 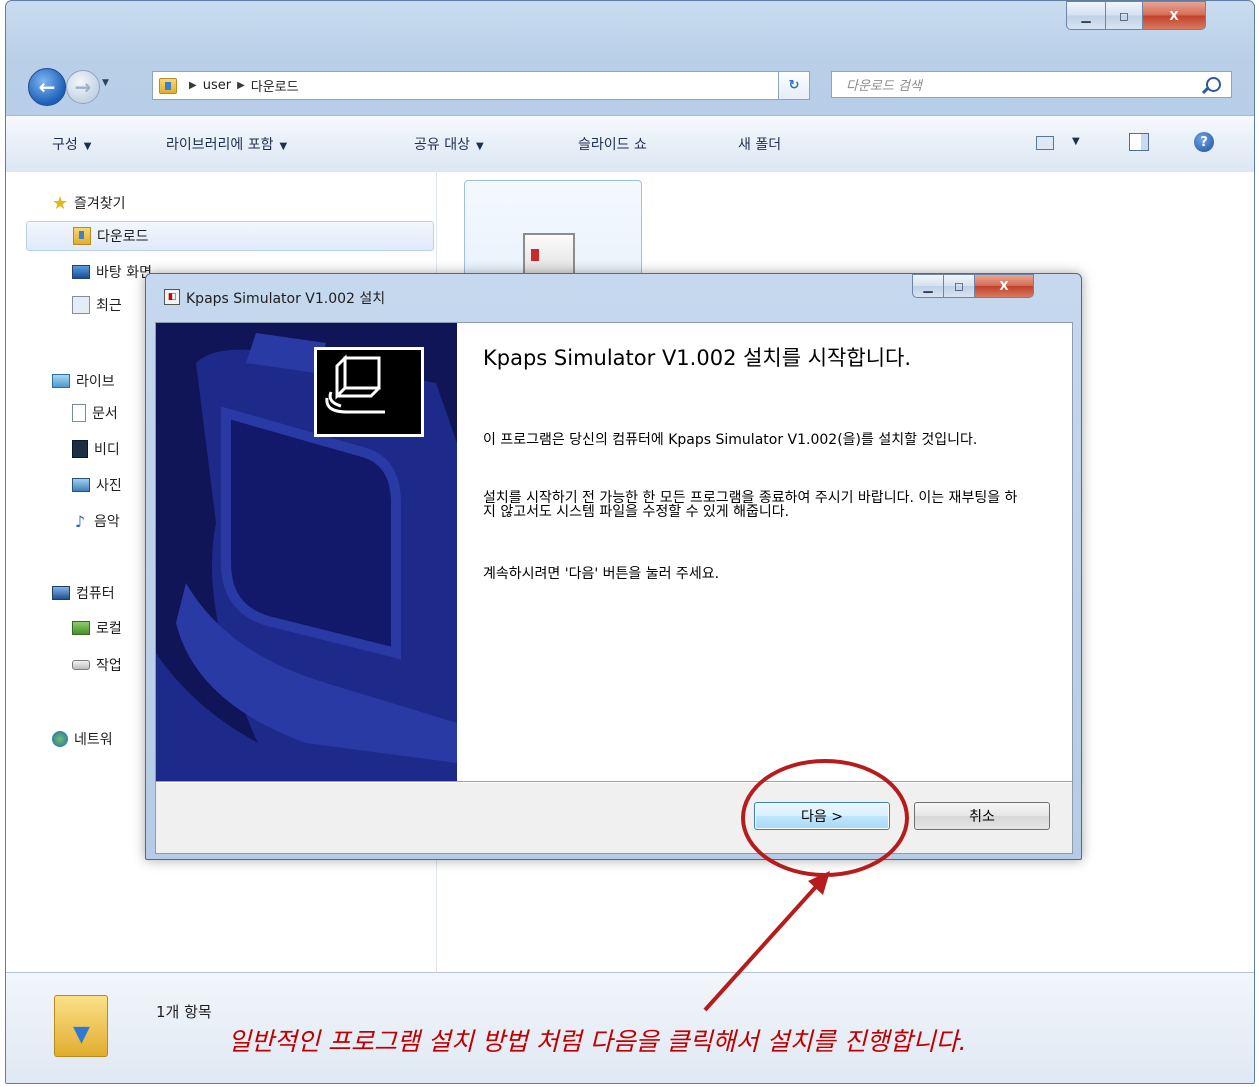 I want to click on installer-side-banner, so click(x=306, y=552).